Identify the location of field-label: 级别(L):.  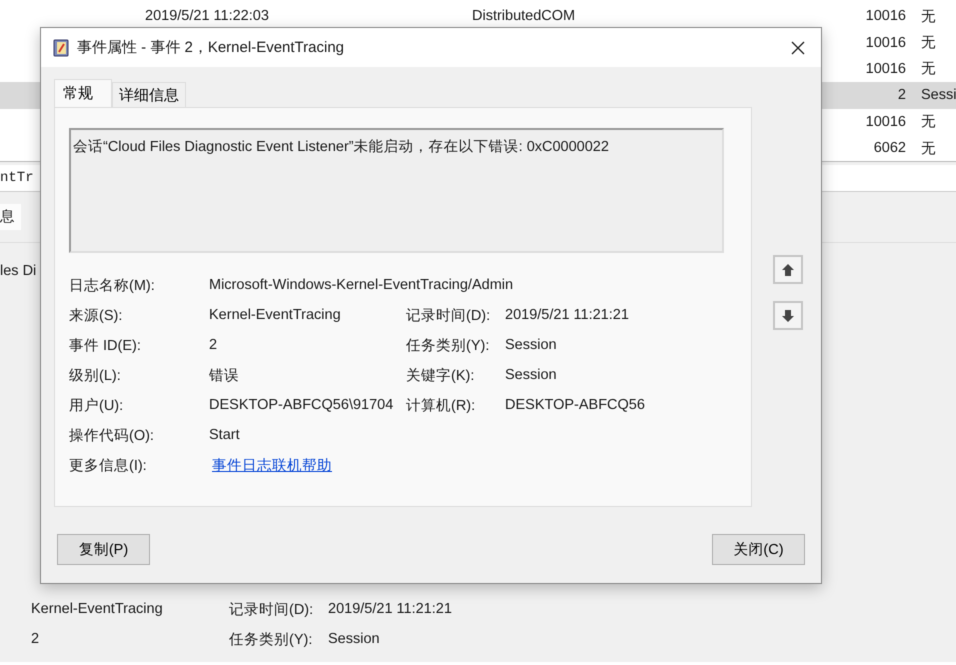
(95, 375).